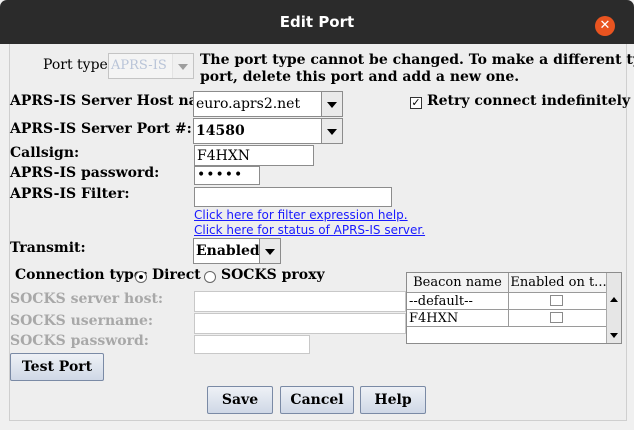  I want to click on socks-host-label: SOCKS server host:, so click(87, 299).